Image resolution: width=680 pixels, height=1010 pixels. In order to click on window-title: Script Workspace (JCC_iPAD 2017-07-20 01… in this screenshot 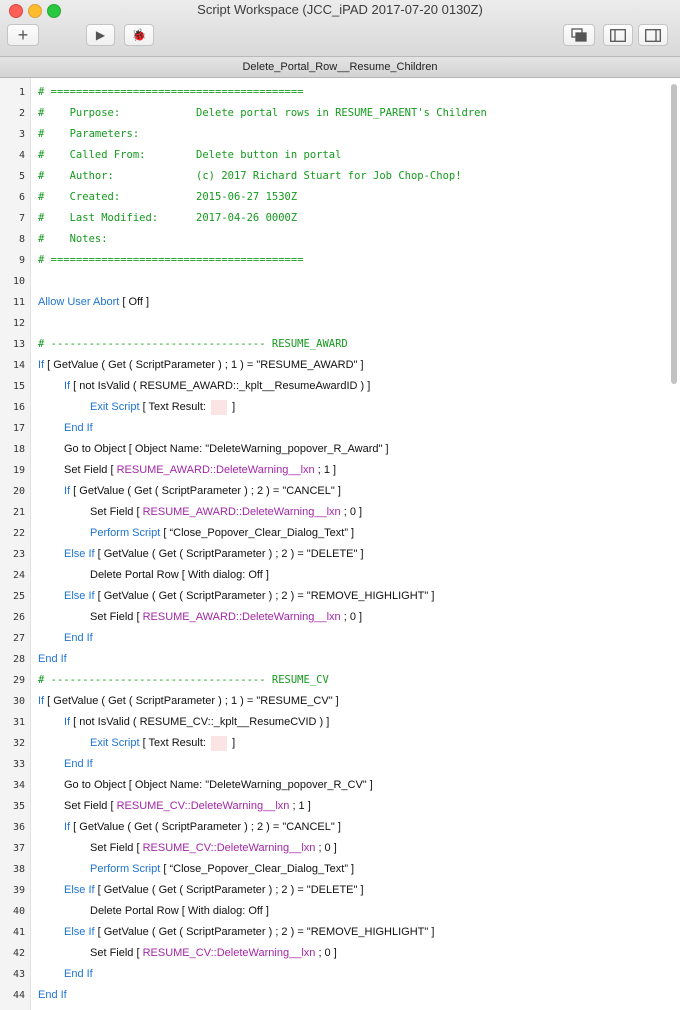, I will do `click(340, 9)`.